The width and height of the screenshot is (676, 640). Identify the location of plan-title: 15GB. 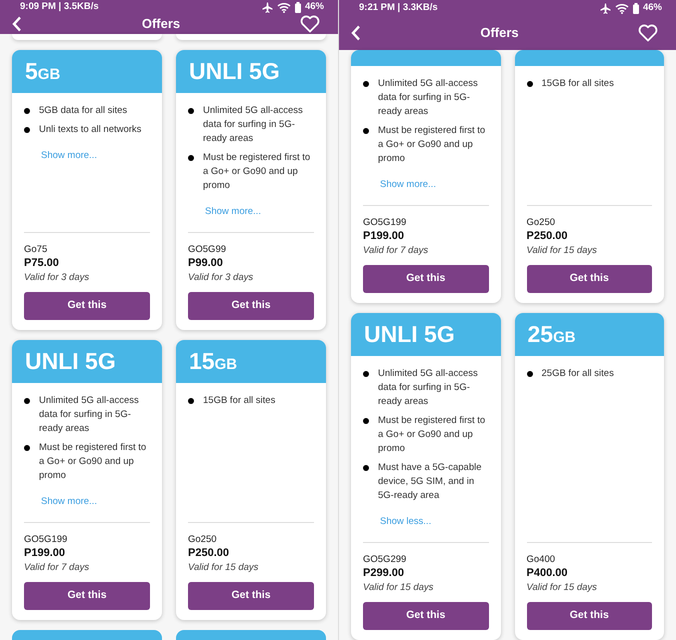
(213, 361).